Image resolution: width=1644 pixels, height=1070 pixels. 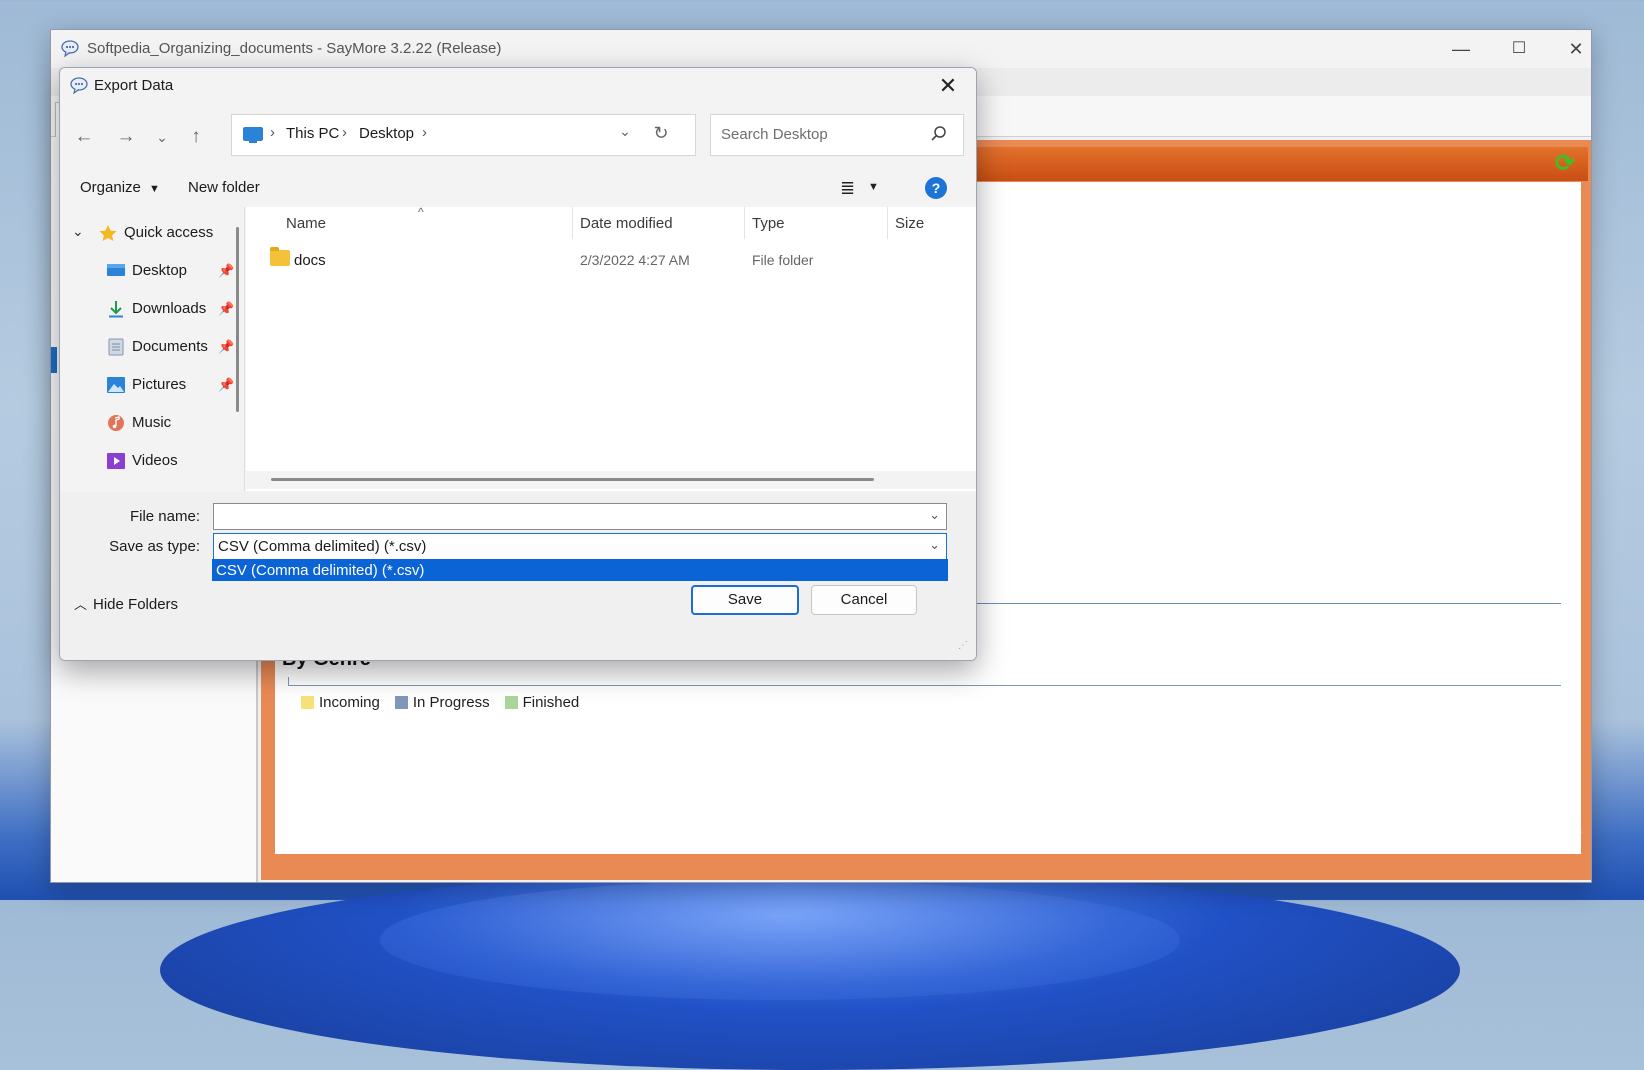 I want to click on legend-item-incoming: Incoming, so click(x=340, y=702).